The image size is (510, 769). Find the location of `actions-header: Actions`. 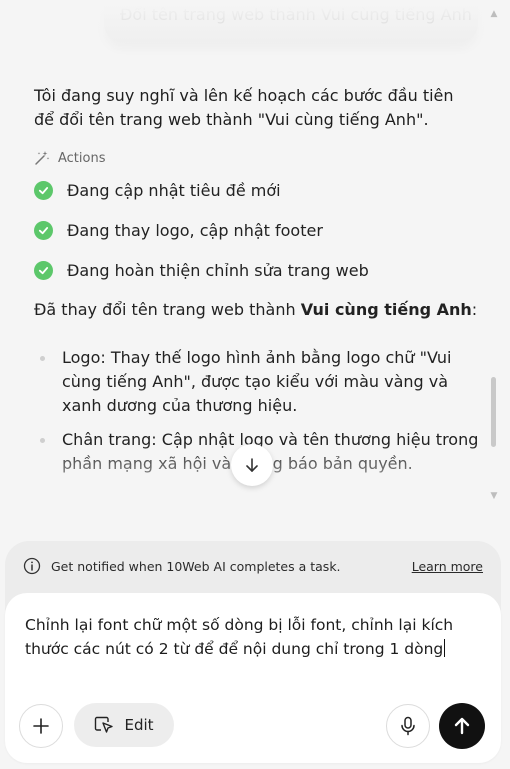

actions-header: Actions is located at coordinates (70, 158).